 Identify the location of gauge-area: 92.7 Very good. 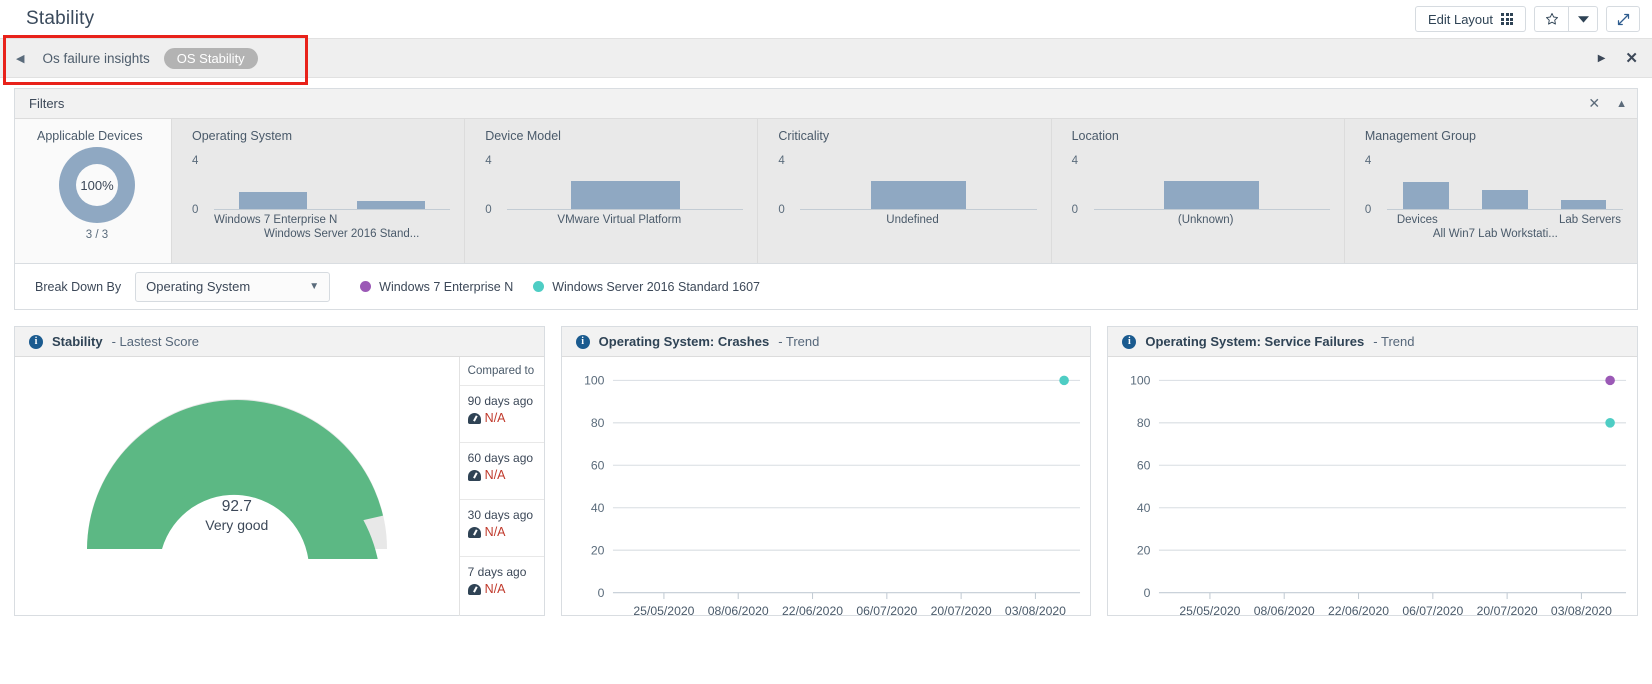
(237, 486).